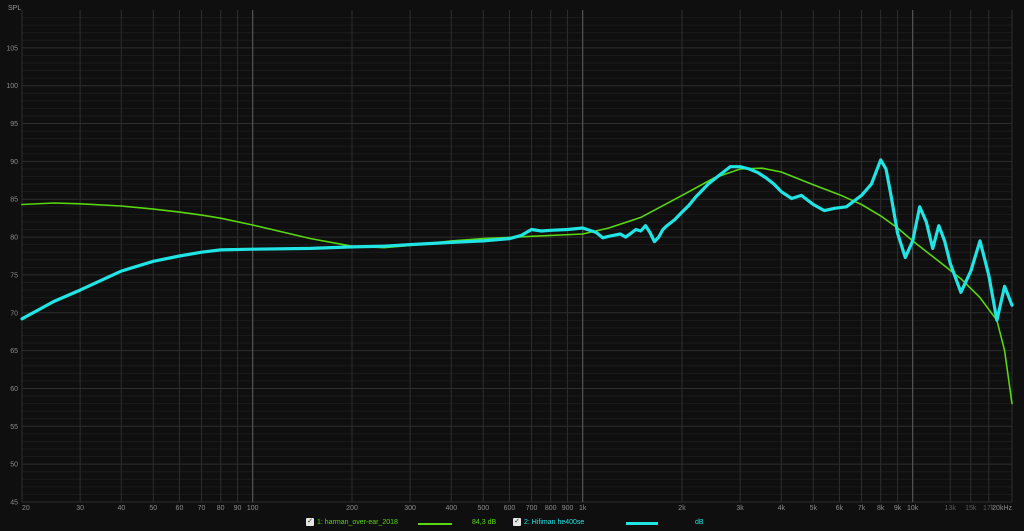 This screenshot has height=531, width=1024. I want to click on x-tick-label: 13k, so click(951, 508).